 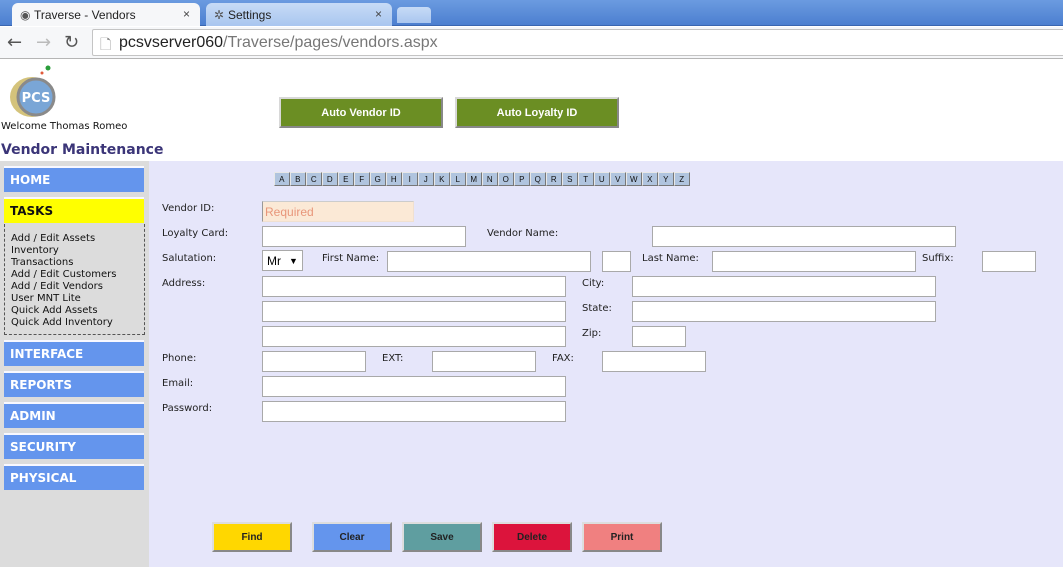 What do you see at coordinates (189, 258) in the screenshot?
I see `salutation-label: Salutation:` at bounding box center [189, 258].